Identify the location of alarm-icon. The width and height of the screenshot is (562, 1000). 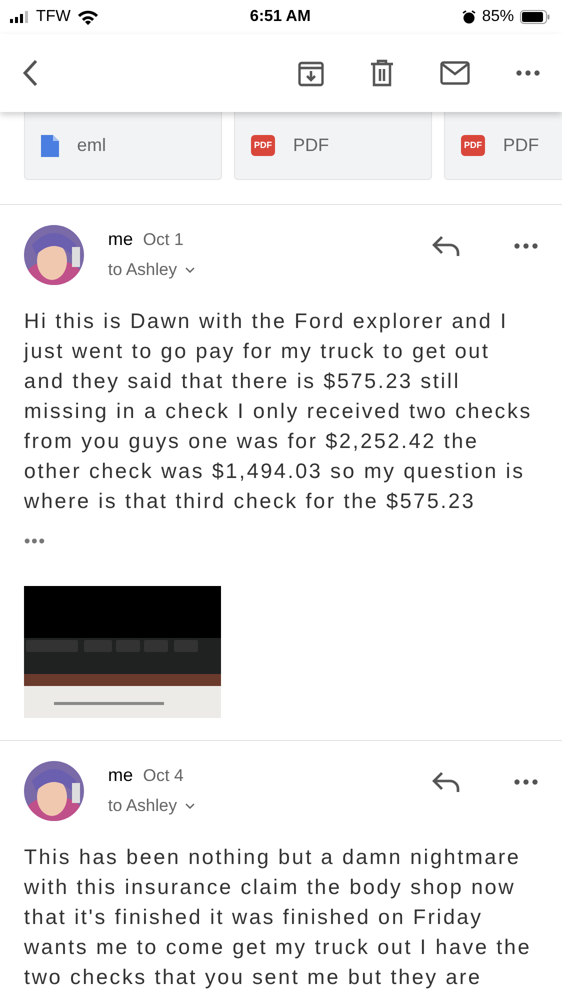
(469, 17).